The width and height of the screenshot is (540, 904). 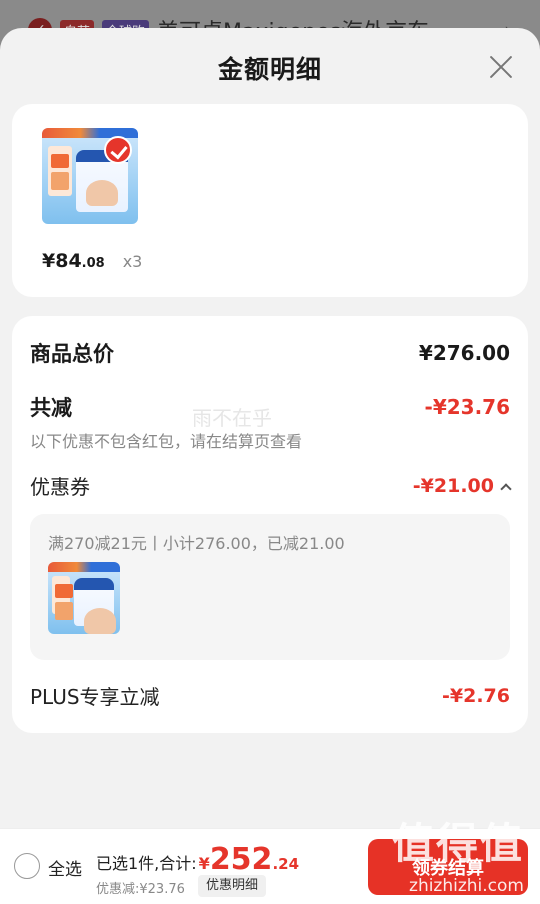 I want to click on total-price-label: 商品总价, so click(x=72, y=354).